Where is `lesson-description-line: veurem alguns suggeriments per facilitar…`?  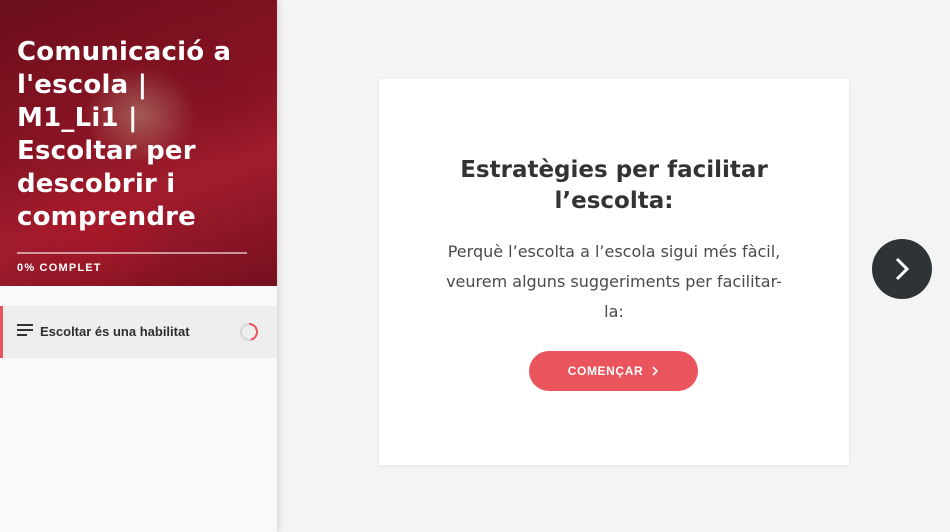
lesson-description-line: veurem alguns suggeriments per facilitar… is located at coordinates (614, 281).